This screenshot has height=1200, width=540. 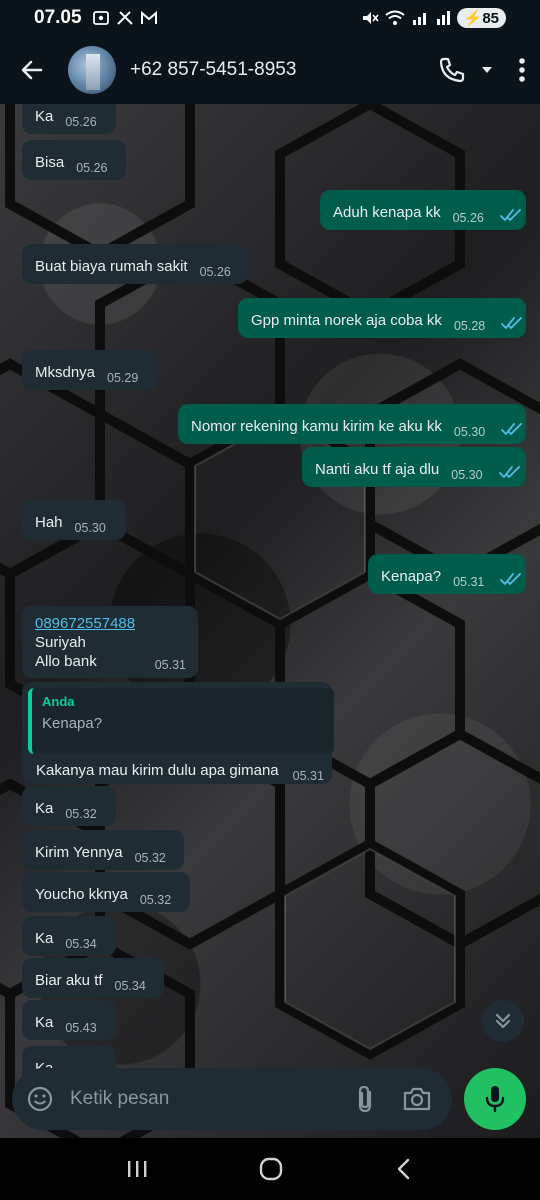 I want to click on message-text: Kirim Yennya, so click(x=79, y=852).